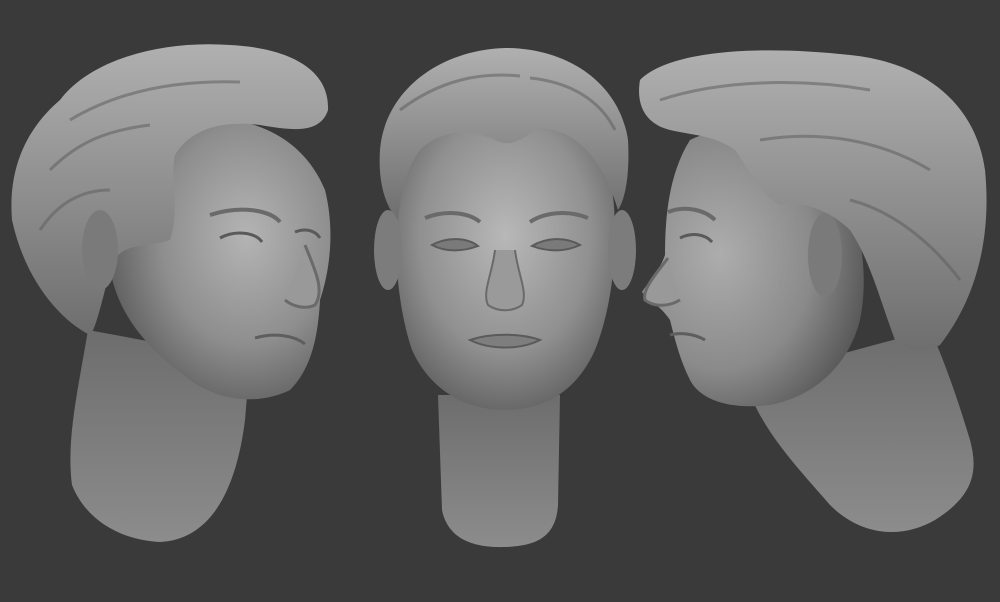  I want to click on ear-left, so click(100, 250).